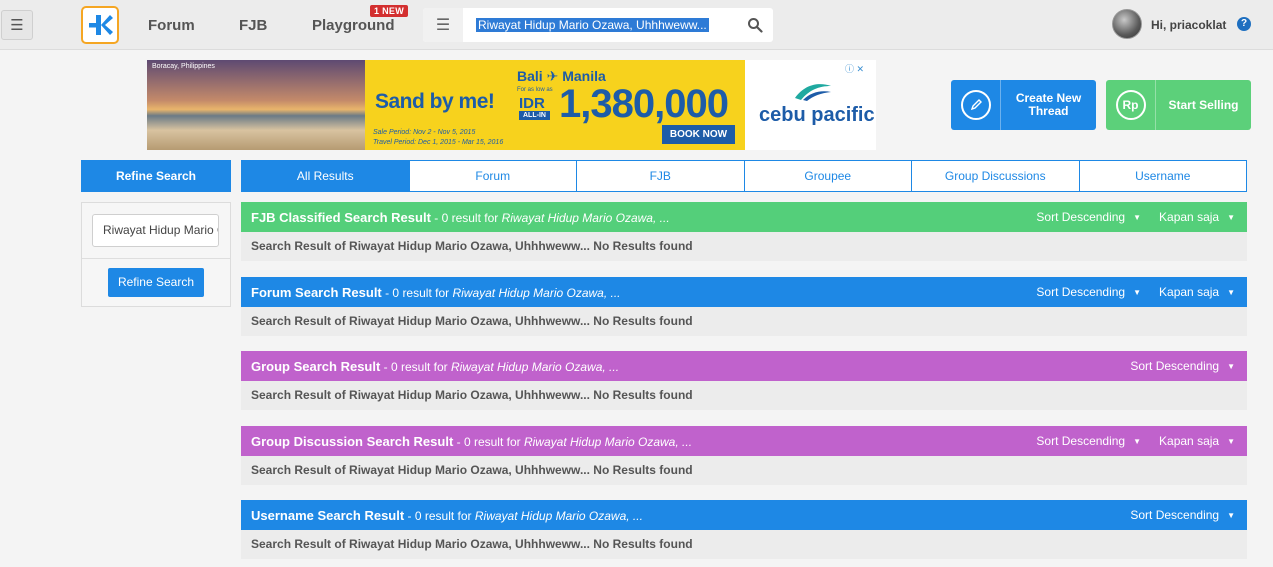 Image resolution: width=1273 pixels, height=567 pixels. I want to click on tab-groupee: Groupee, so click(827, 176).